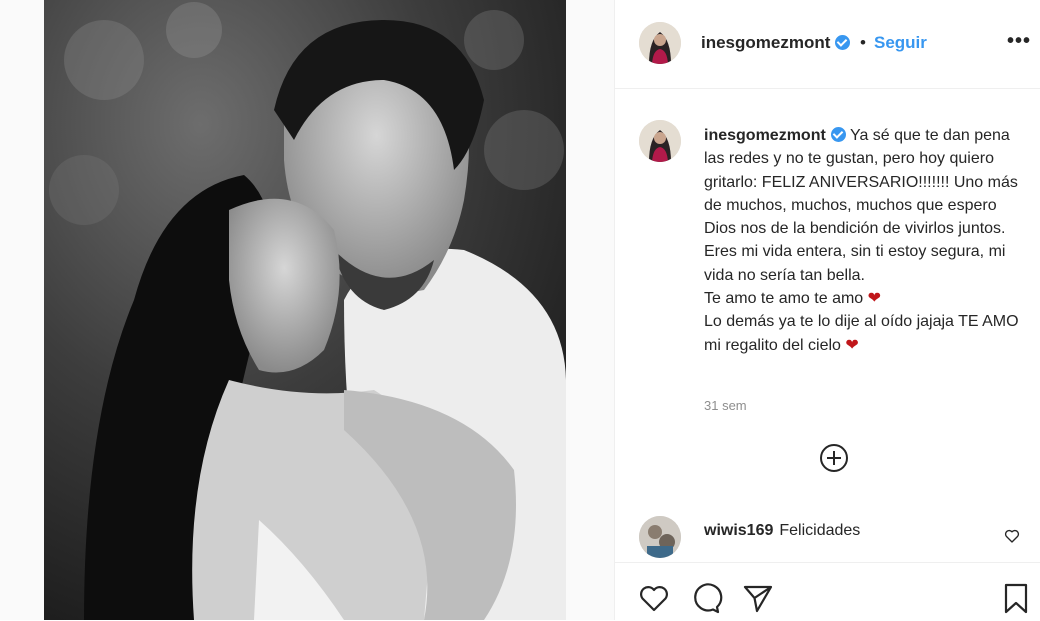 The width and height of the screenshot is (1040, 621). What do you see at coordinates (706, 598) in the screenshot?
I see `comment-bubble-icon` at bounding box center [706, 598].